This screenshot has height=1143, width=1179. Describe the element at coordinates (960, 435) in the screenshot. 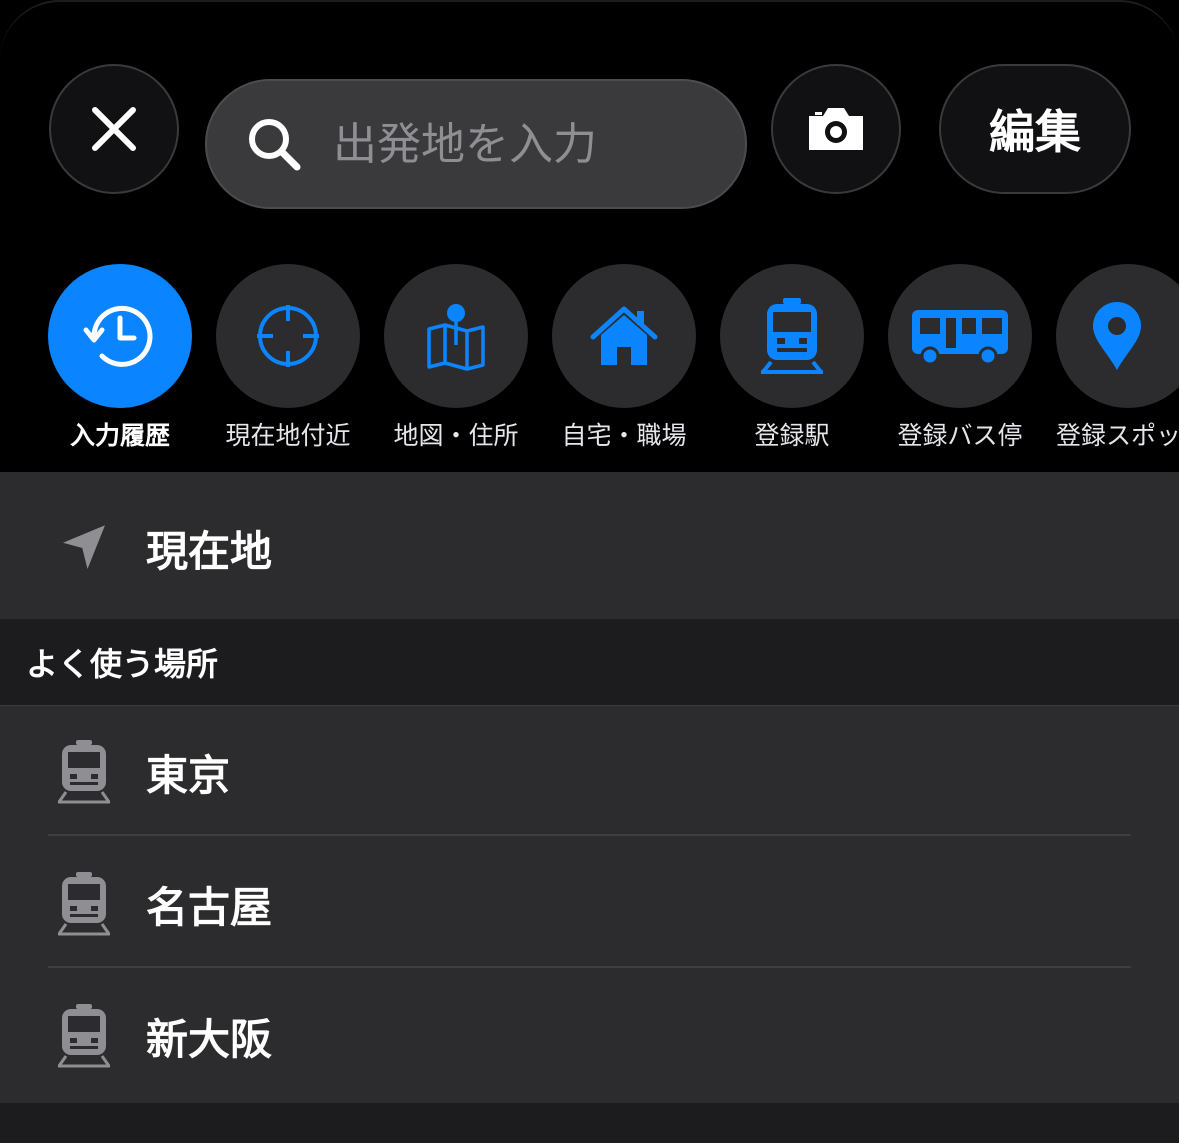

I see `category-label: 登録バス停` at that location.